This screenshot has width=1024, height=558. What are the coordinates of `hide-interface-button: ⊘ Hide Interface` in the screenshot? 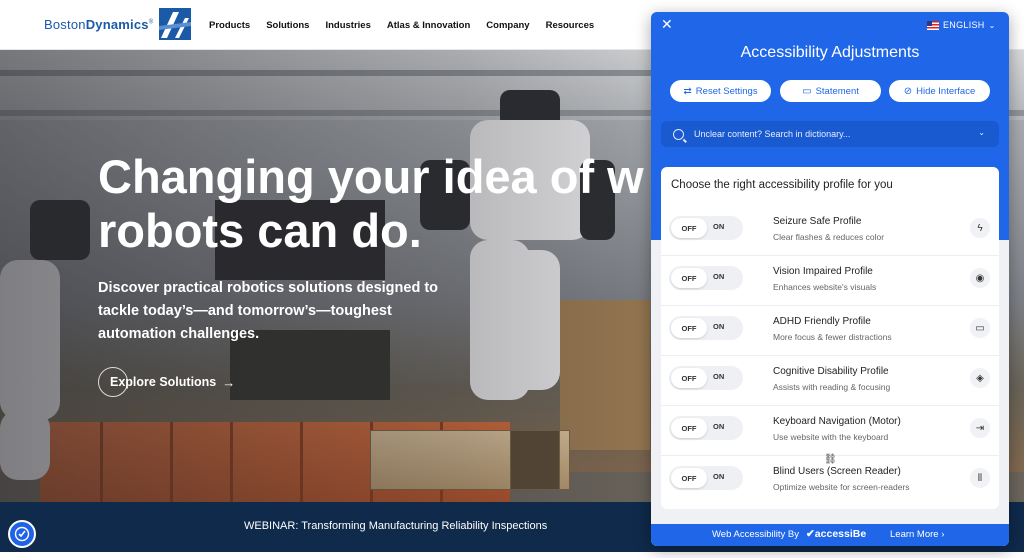 It's located at (939, 91).